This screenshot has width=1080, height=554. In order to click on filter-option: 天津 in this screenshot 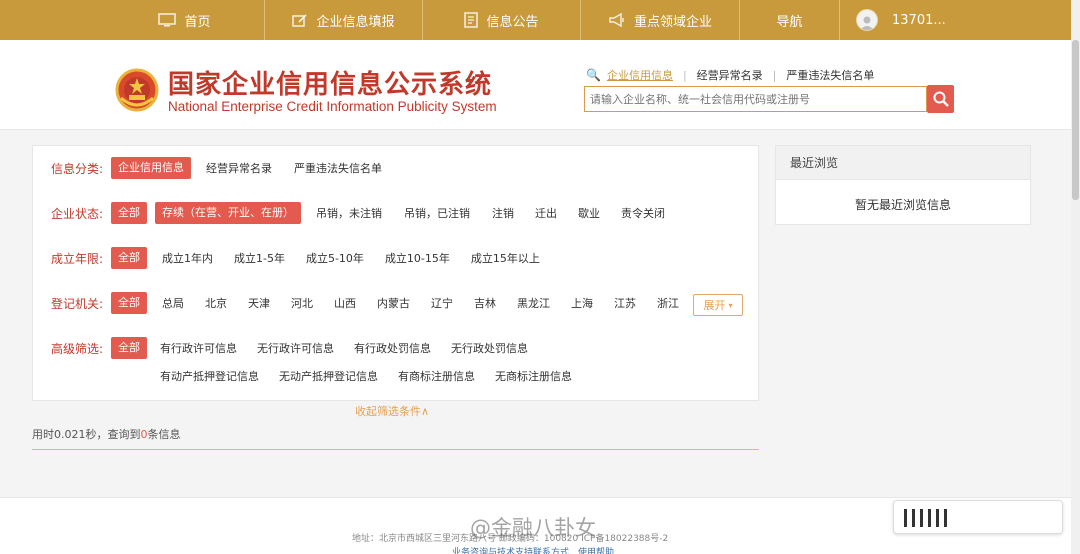, I will do `click(259, 303)`.